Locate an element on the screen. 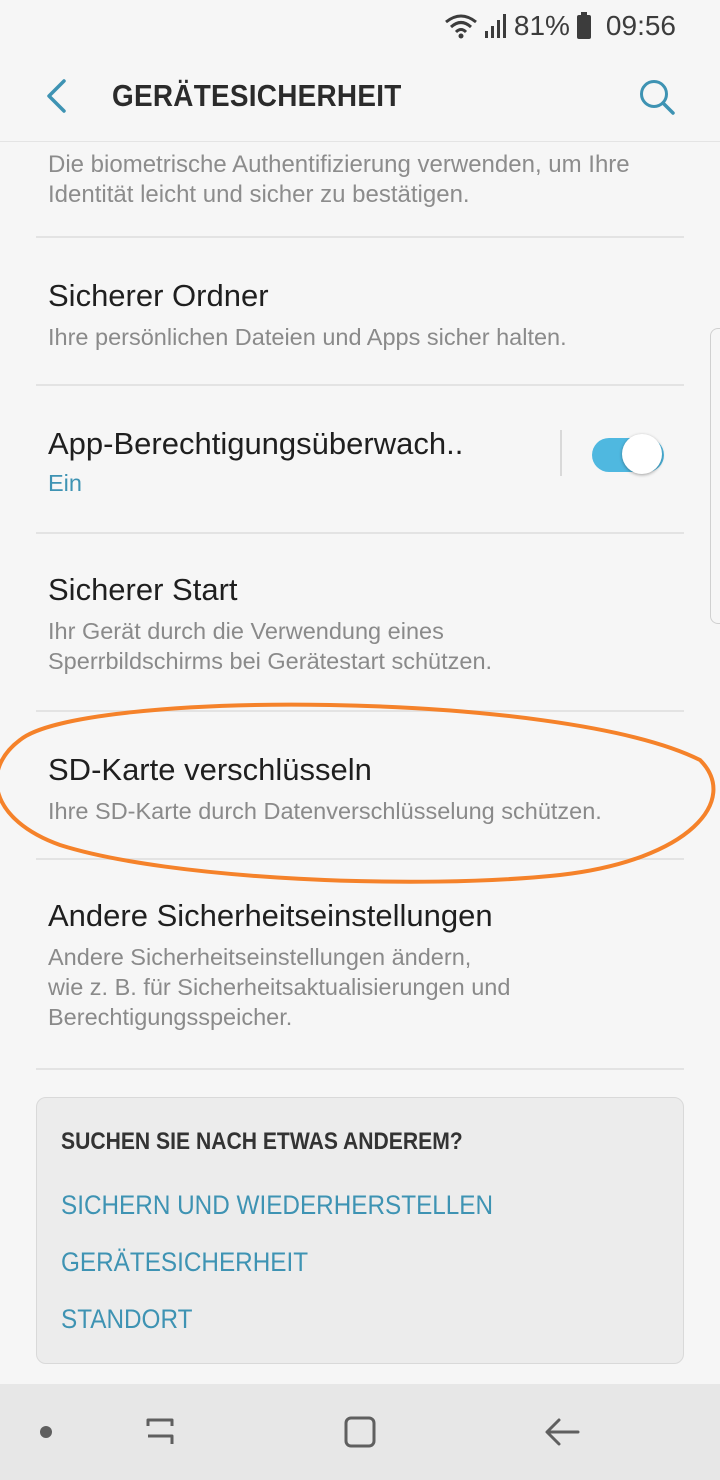  setting-app-permission-monitor: App-Berechtigungsüberwach.. Ein is located at coordinates (360, 459).